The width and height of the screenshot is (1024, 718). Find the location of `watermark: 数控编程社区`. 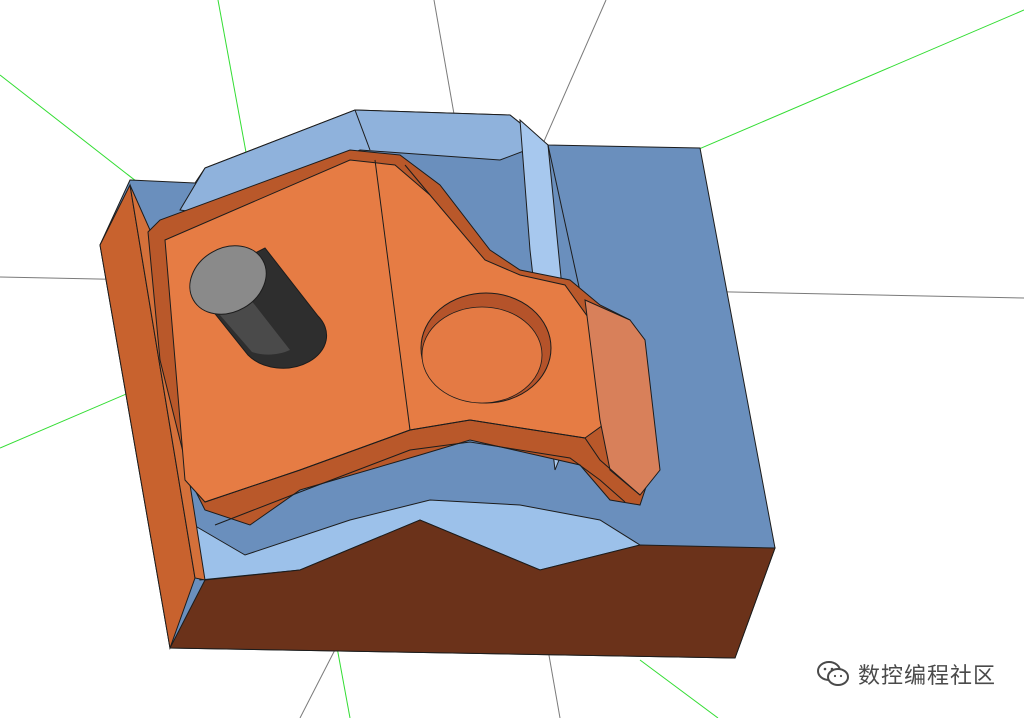

watermark: 数控编程社区 is located at coordinates (906, 674).